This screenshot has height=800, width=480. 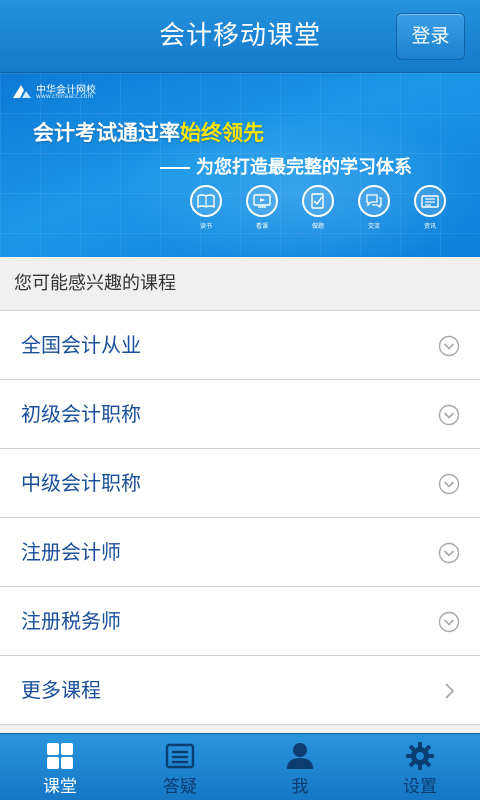 I want to click on tab-classroom: 课堂, so click(x=60, y=767).